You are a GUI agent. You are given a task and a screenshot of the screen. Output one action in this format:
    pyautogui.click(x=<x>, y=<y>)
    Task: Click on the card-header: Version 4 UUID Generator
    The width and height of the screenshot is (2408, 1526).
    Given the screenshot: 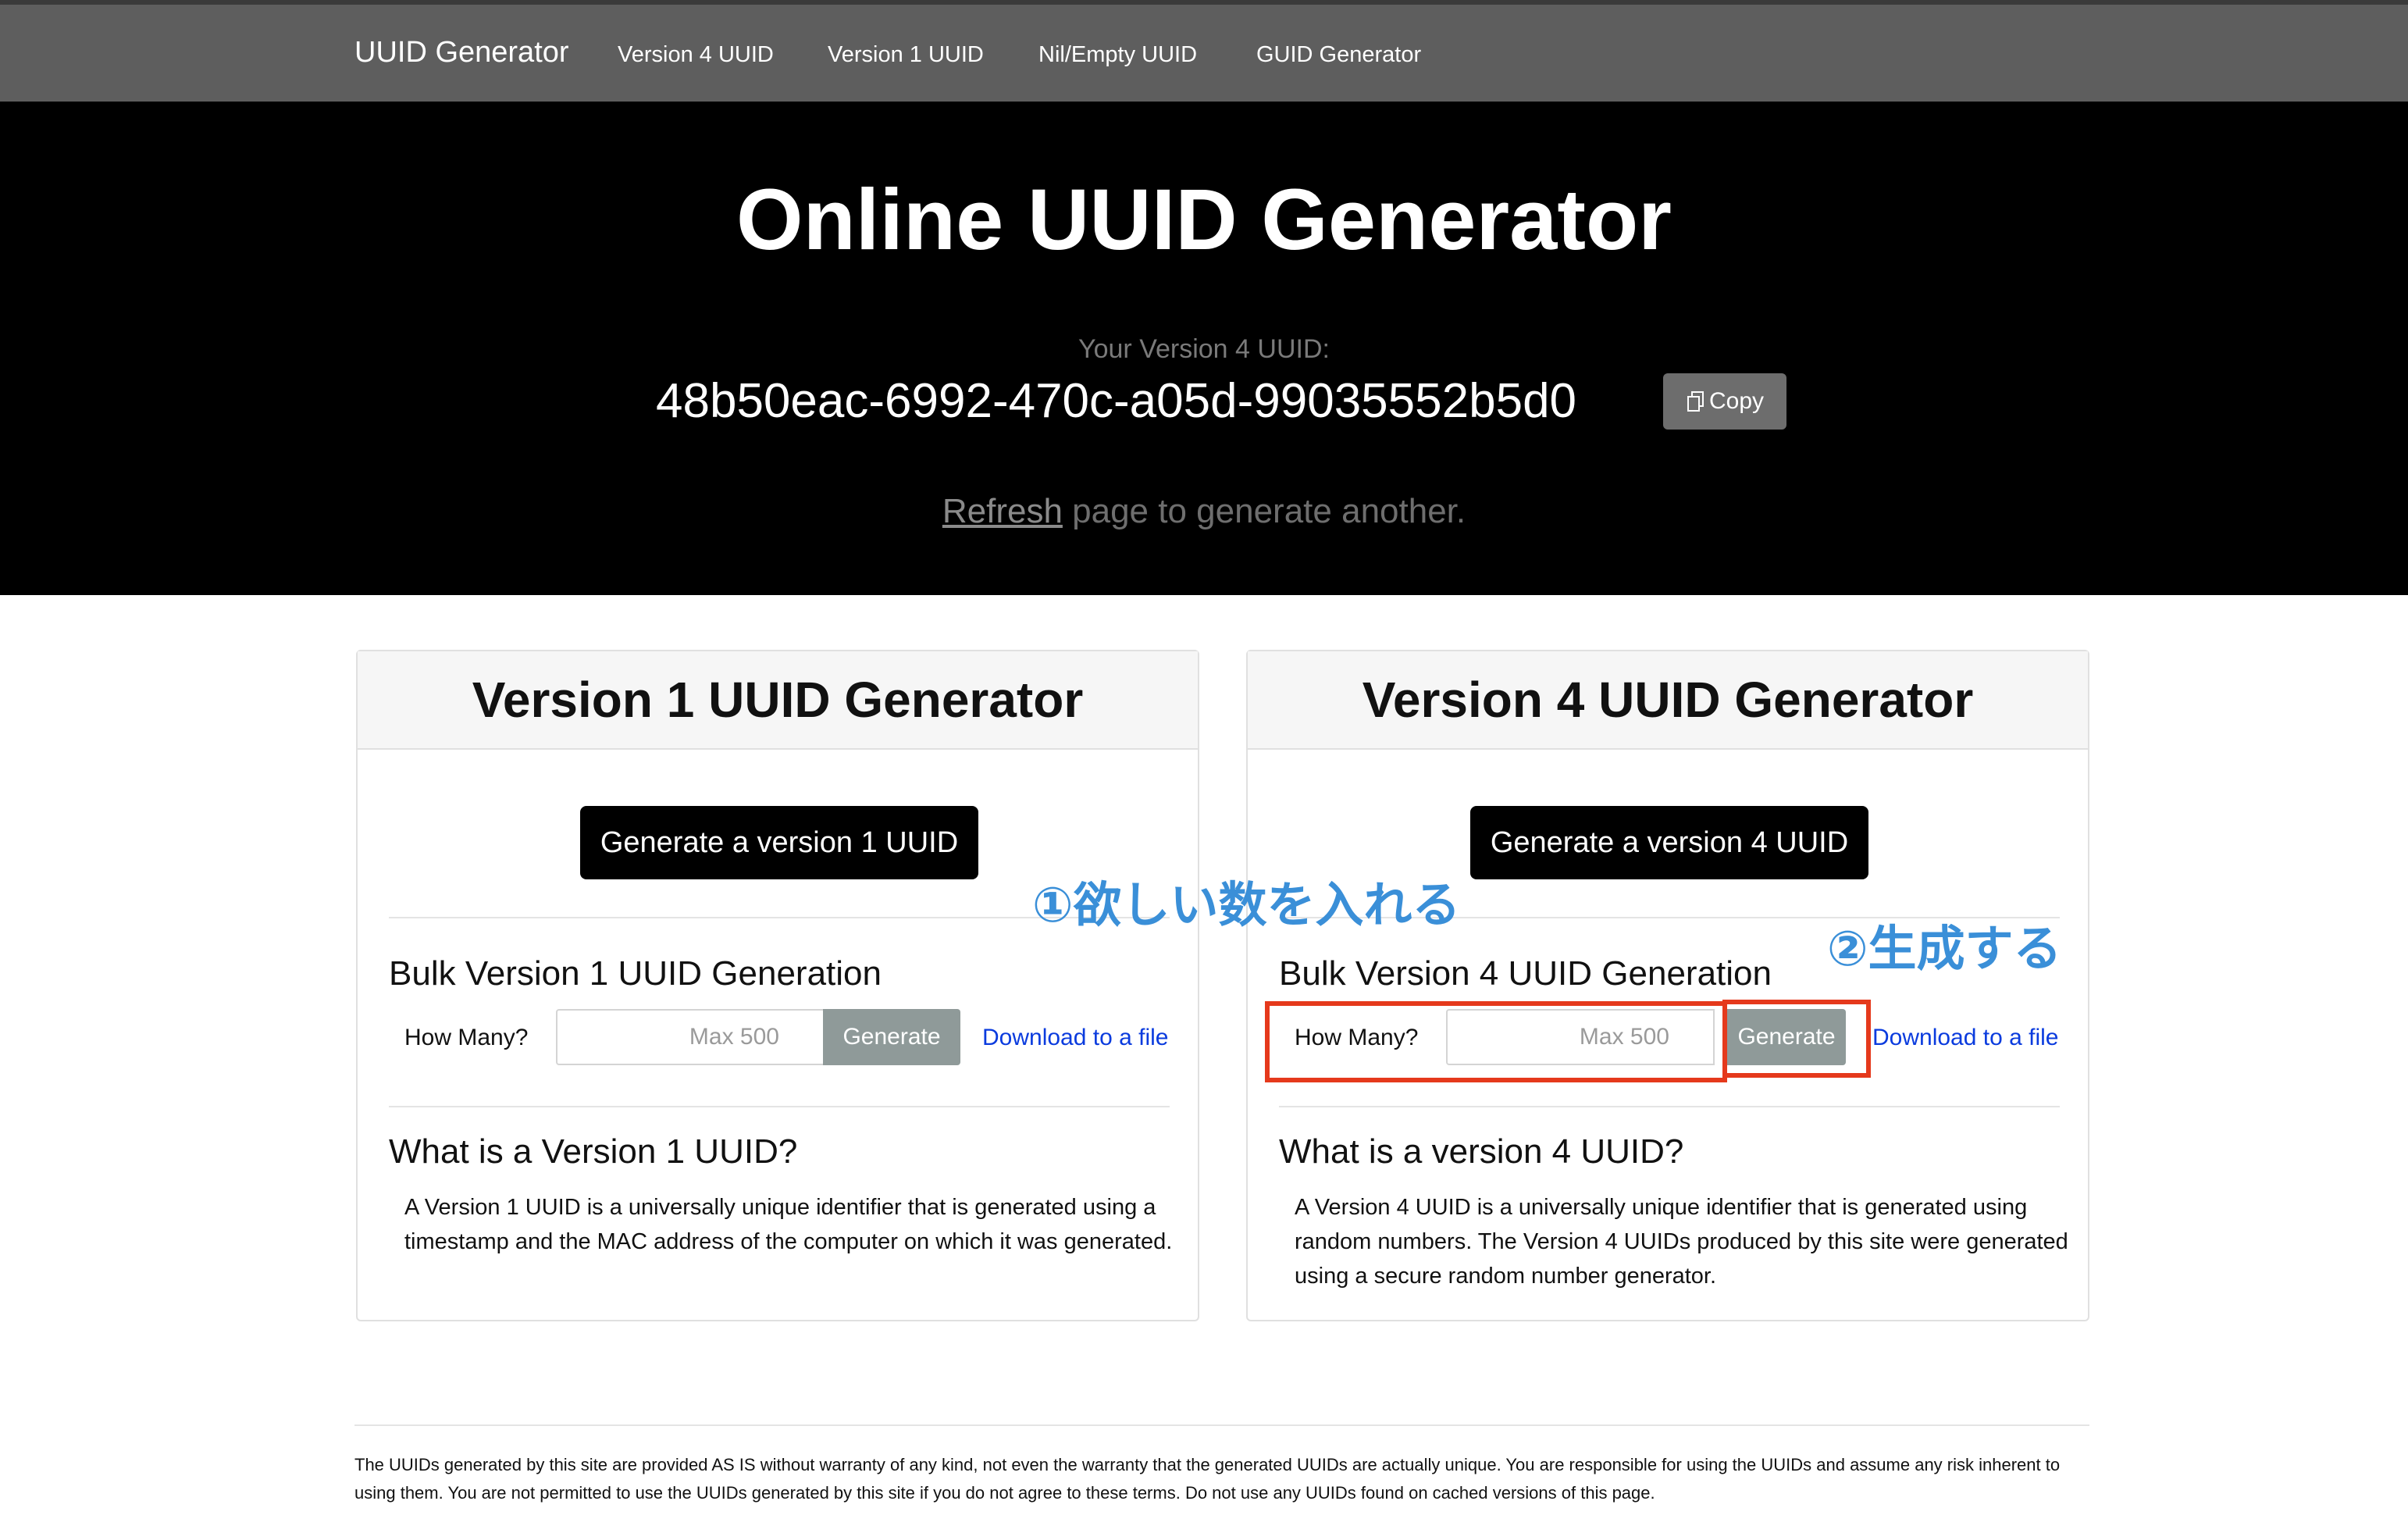 What is the action you would take?
    pyautogui.click(x=1668, y=700)
    